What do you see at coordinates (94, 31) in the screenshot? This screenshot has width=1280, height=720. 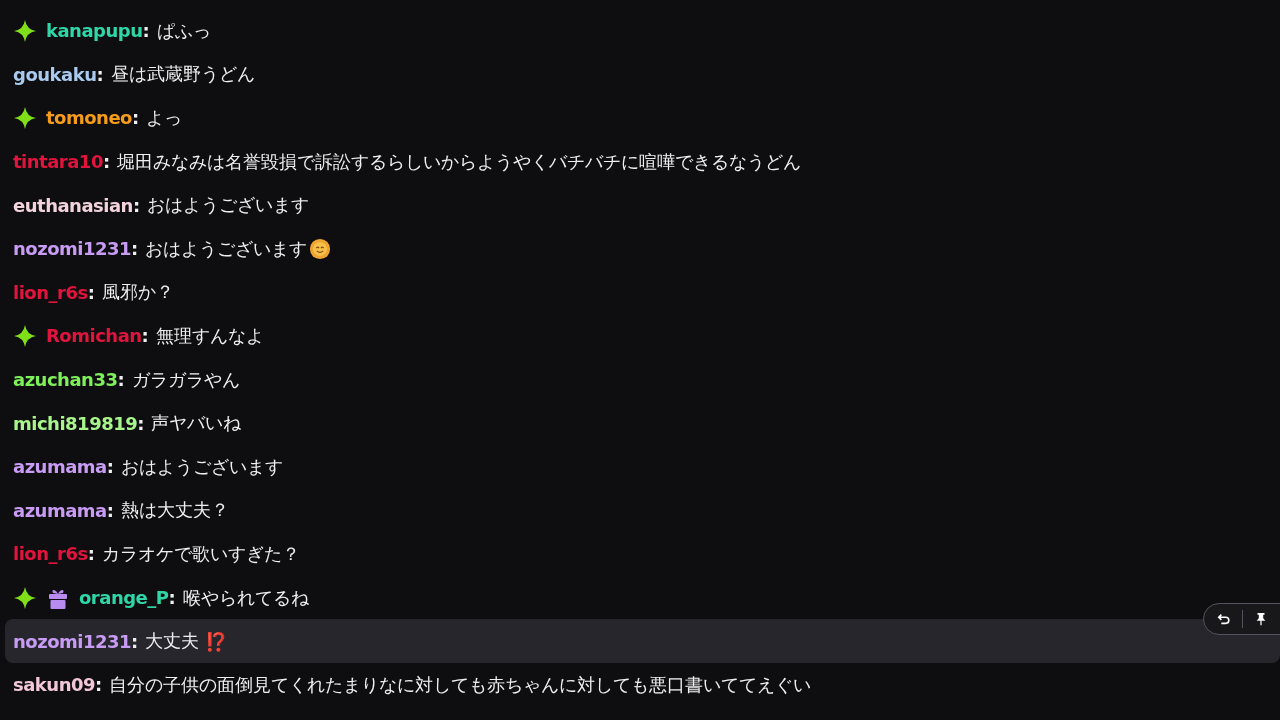 I see `username: kanapupu` at bounding box center [94, 31].